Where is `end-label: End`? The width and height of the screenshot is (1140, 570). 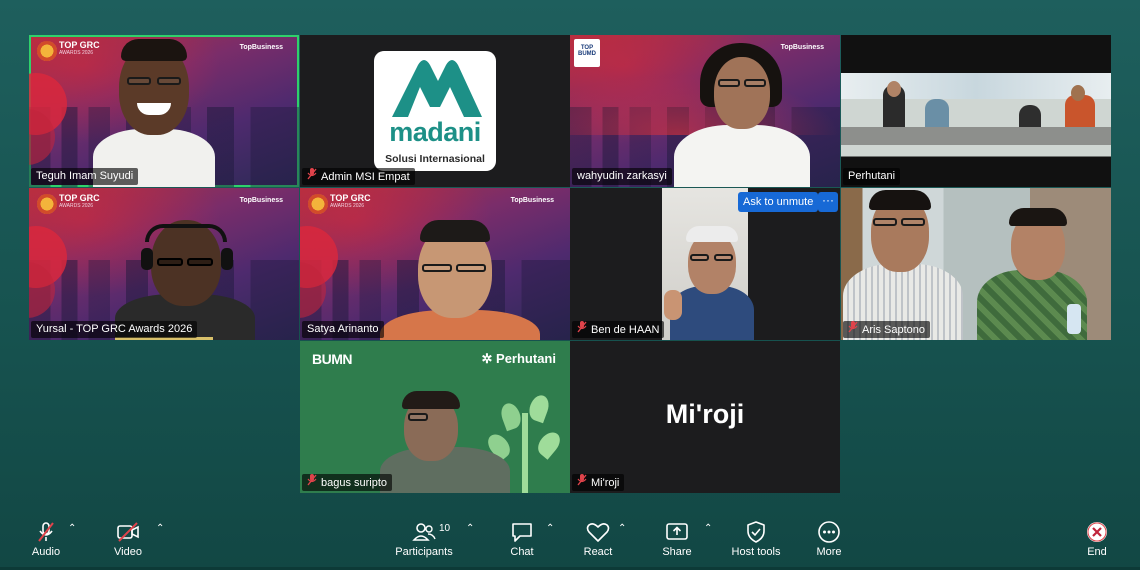
end-label: End is located at coordinates (1097, 552).